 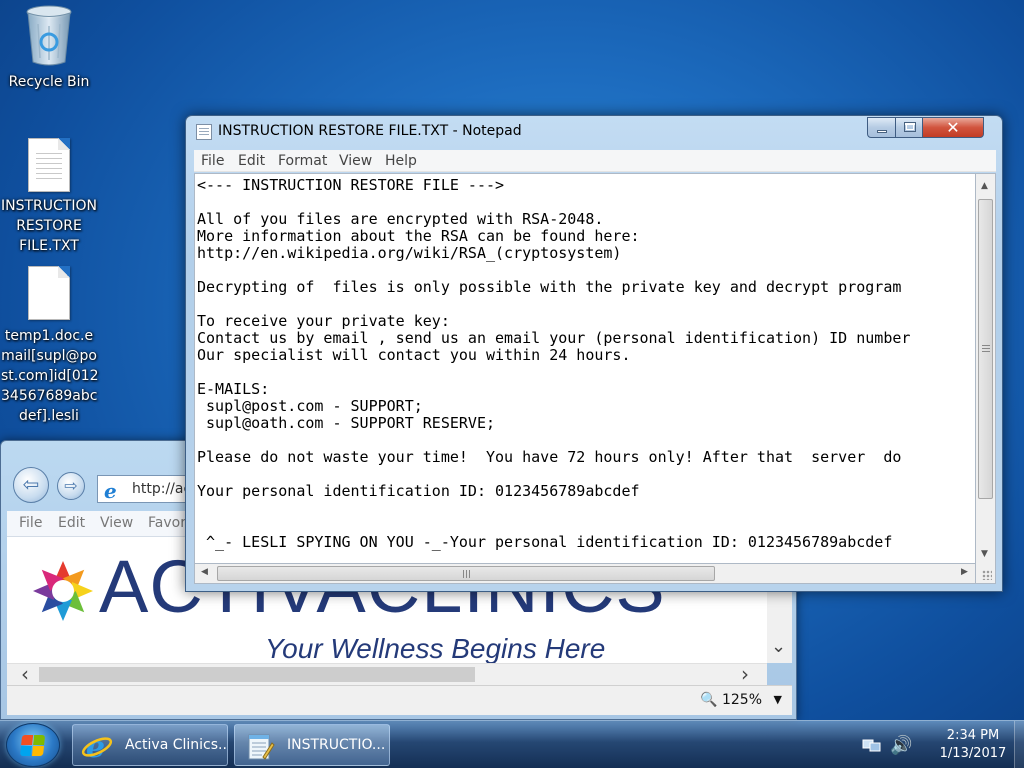 I want to click on menu-edit: Edit, so click(x=251, y=161).